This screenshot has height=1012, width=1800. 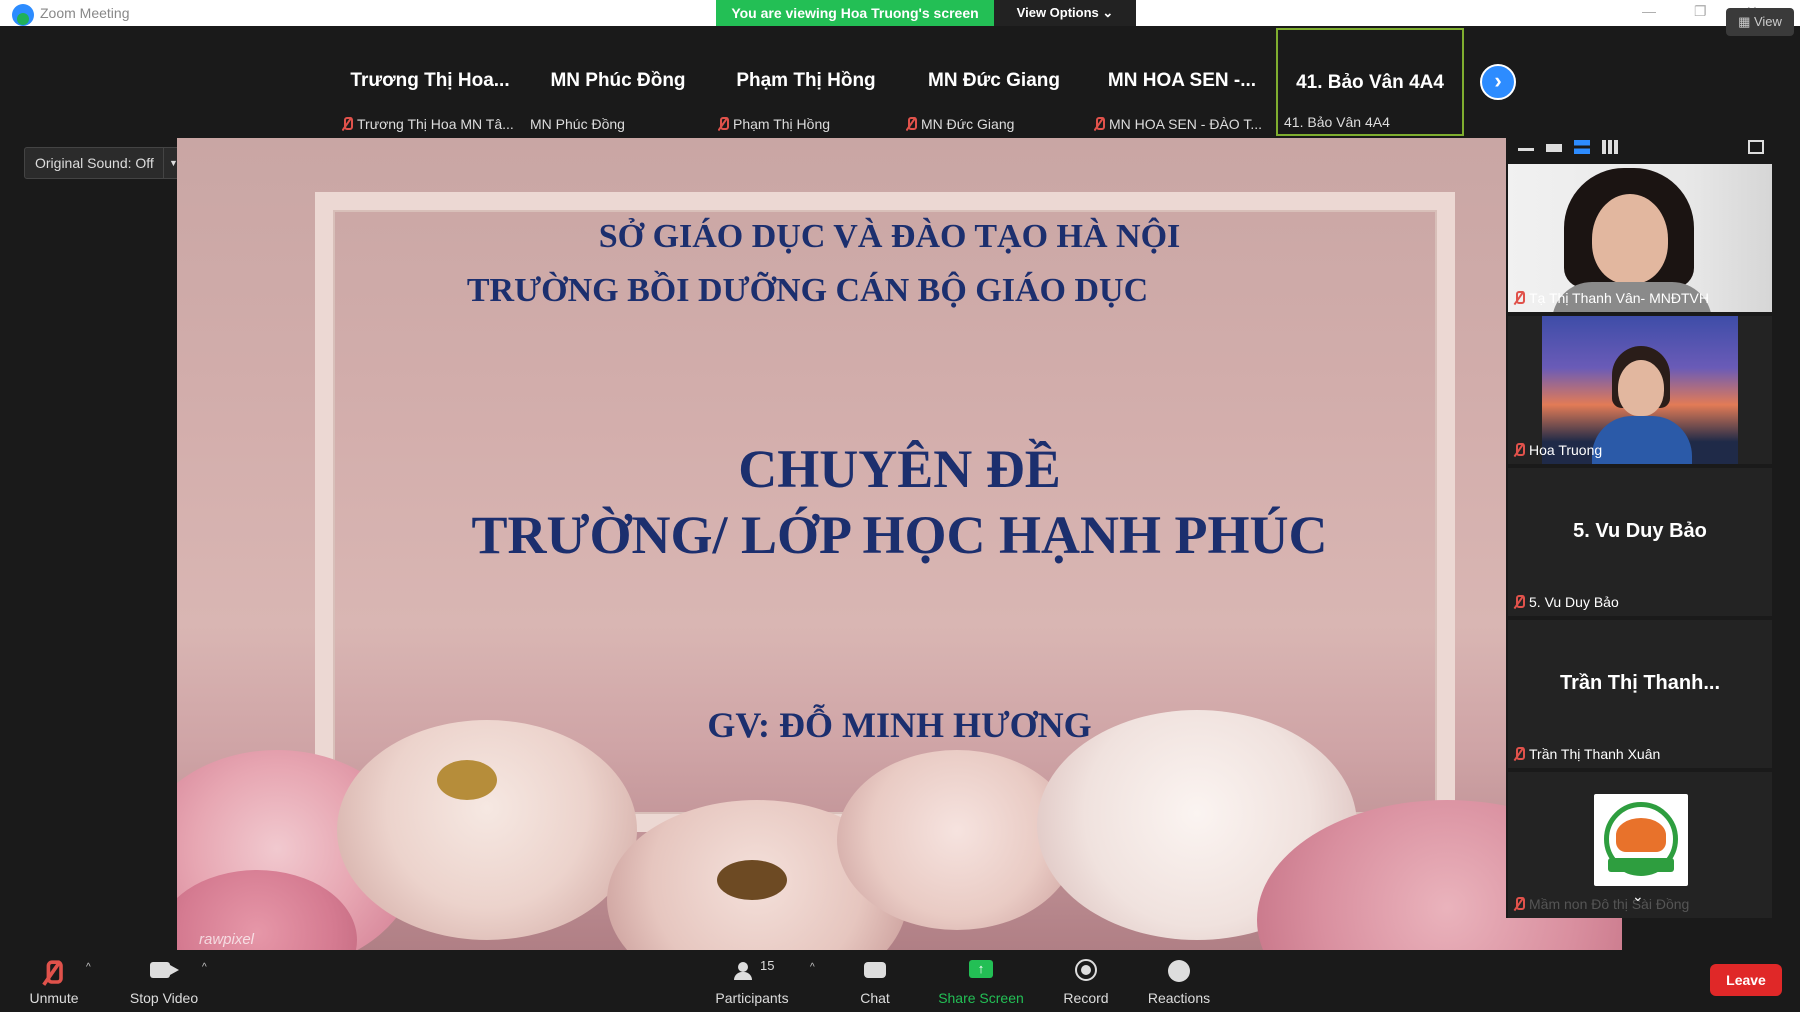 What do you see at coordinates (855, 13) in the screenshot?
I see `viewing-banner: You are viewing Hoa Truong's screen` at bounding box center [855, 13].